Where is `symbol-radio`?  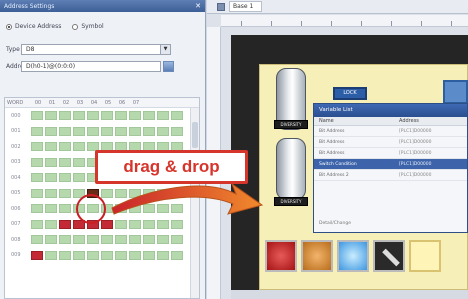 symbol-radio is located at coordinates (75, 26).